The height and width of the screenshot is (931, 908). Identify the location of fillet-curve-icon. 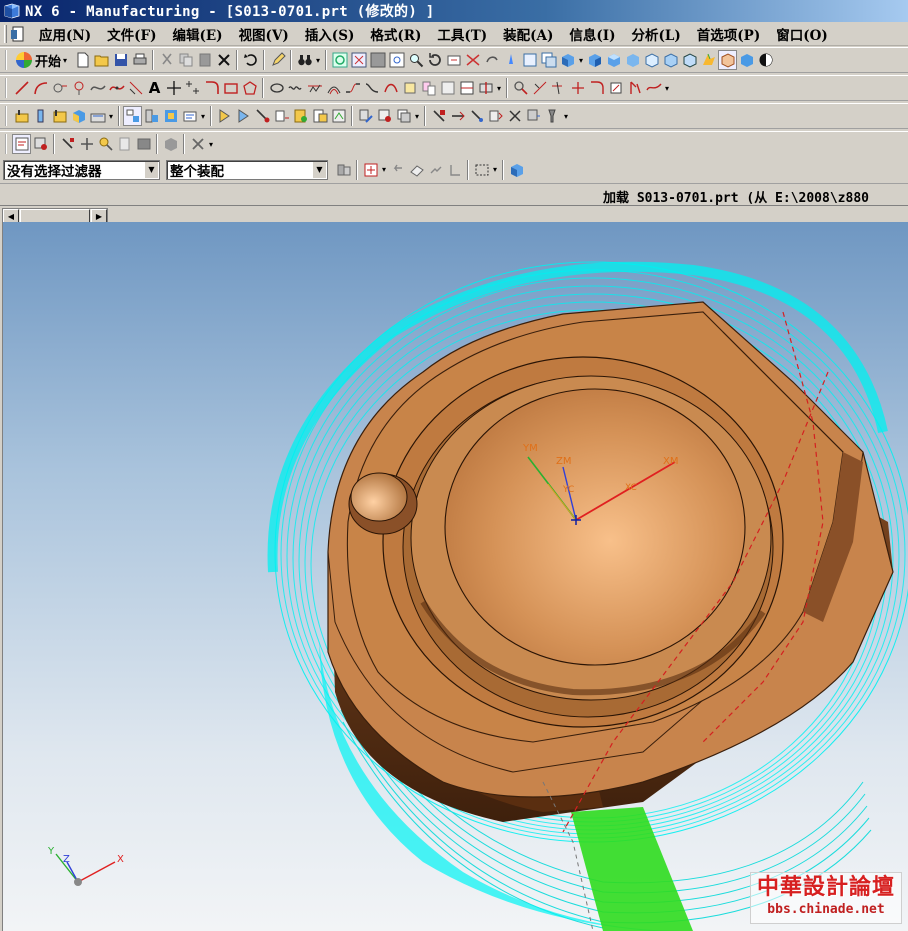
(211, 88).